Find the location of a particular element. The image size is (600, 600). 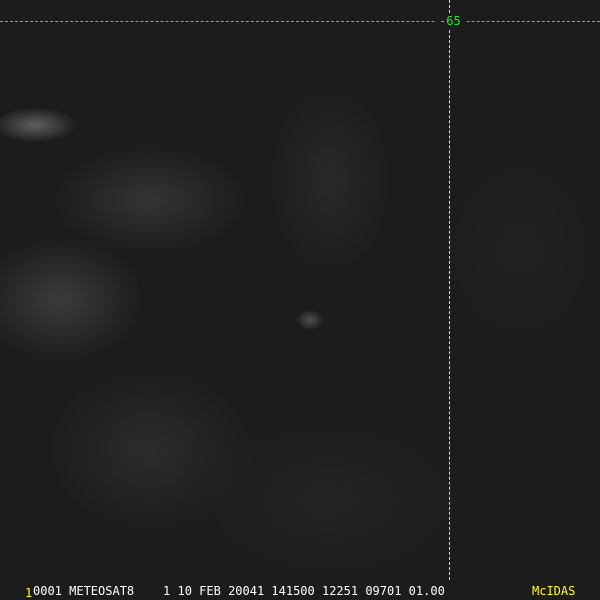

mcidas-logo: McIDAS is located at coordinates (554, 591).